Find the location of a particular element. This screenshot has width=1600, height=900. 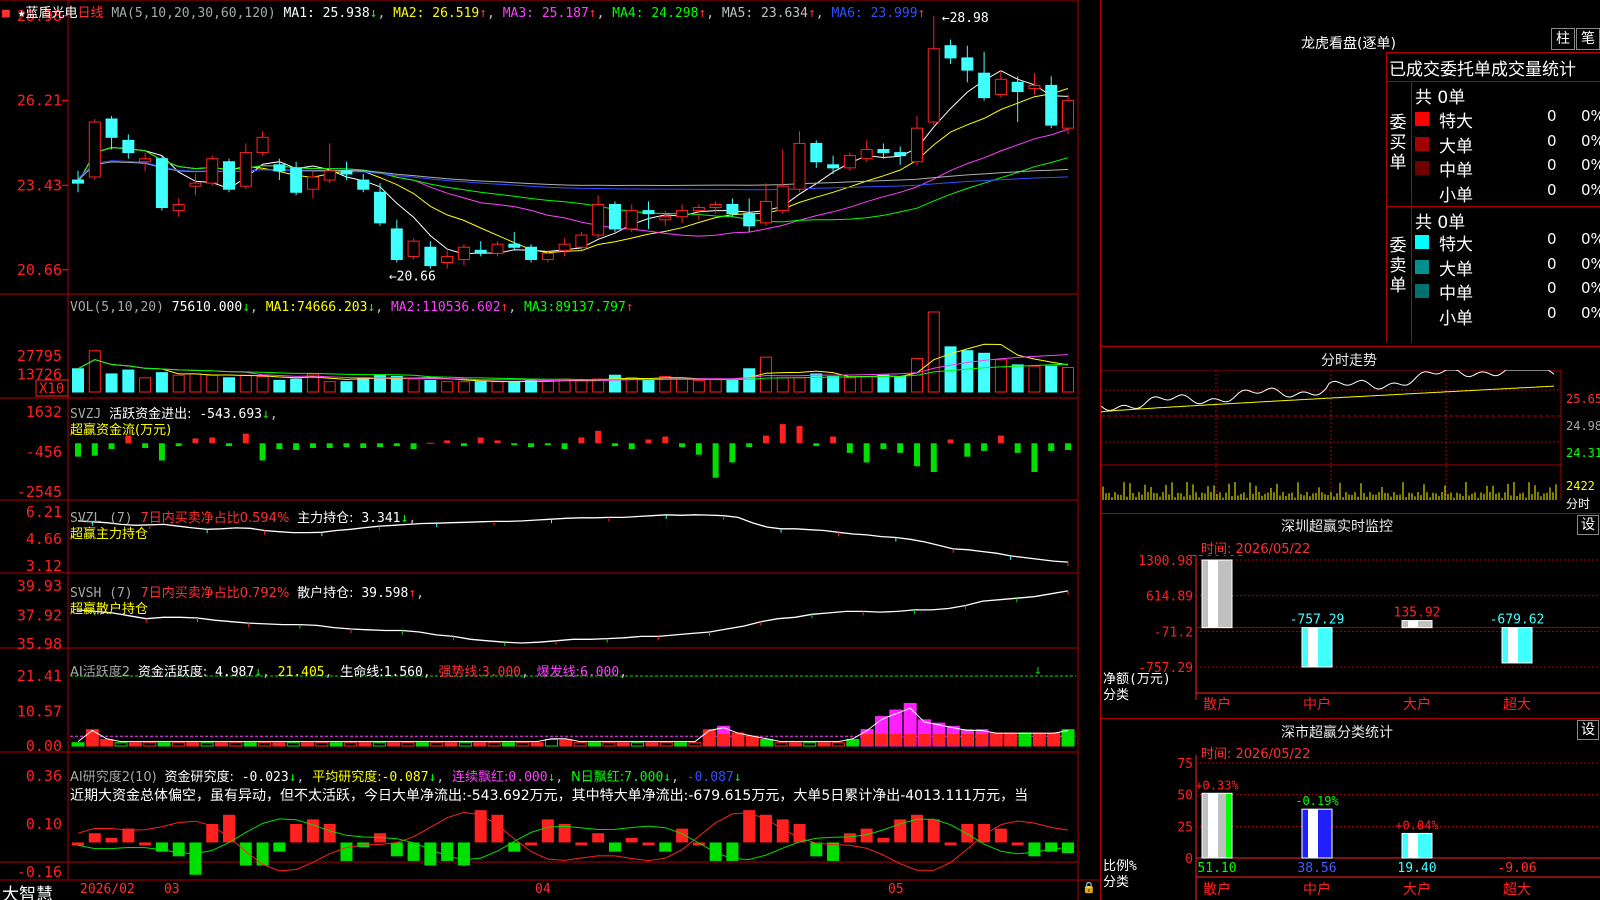

period-label: 日线 is located at coordinates (91, 13).